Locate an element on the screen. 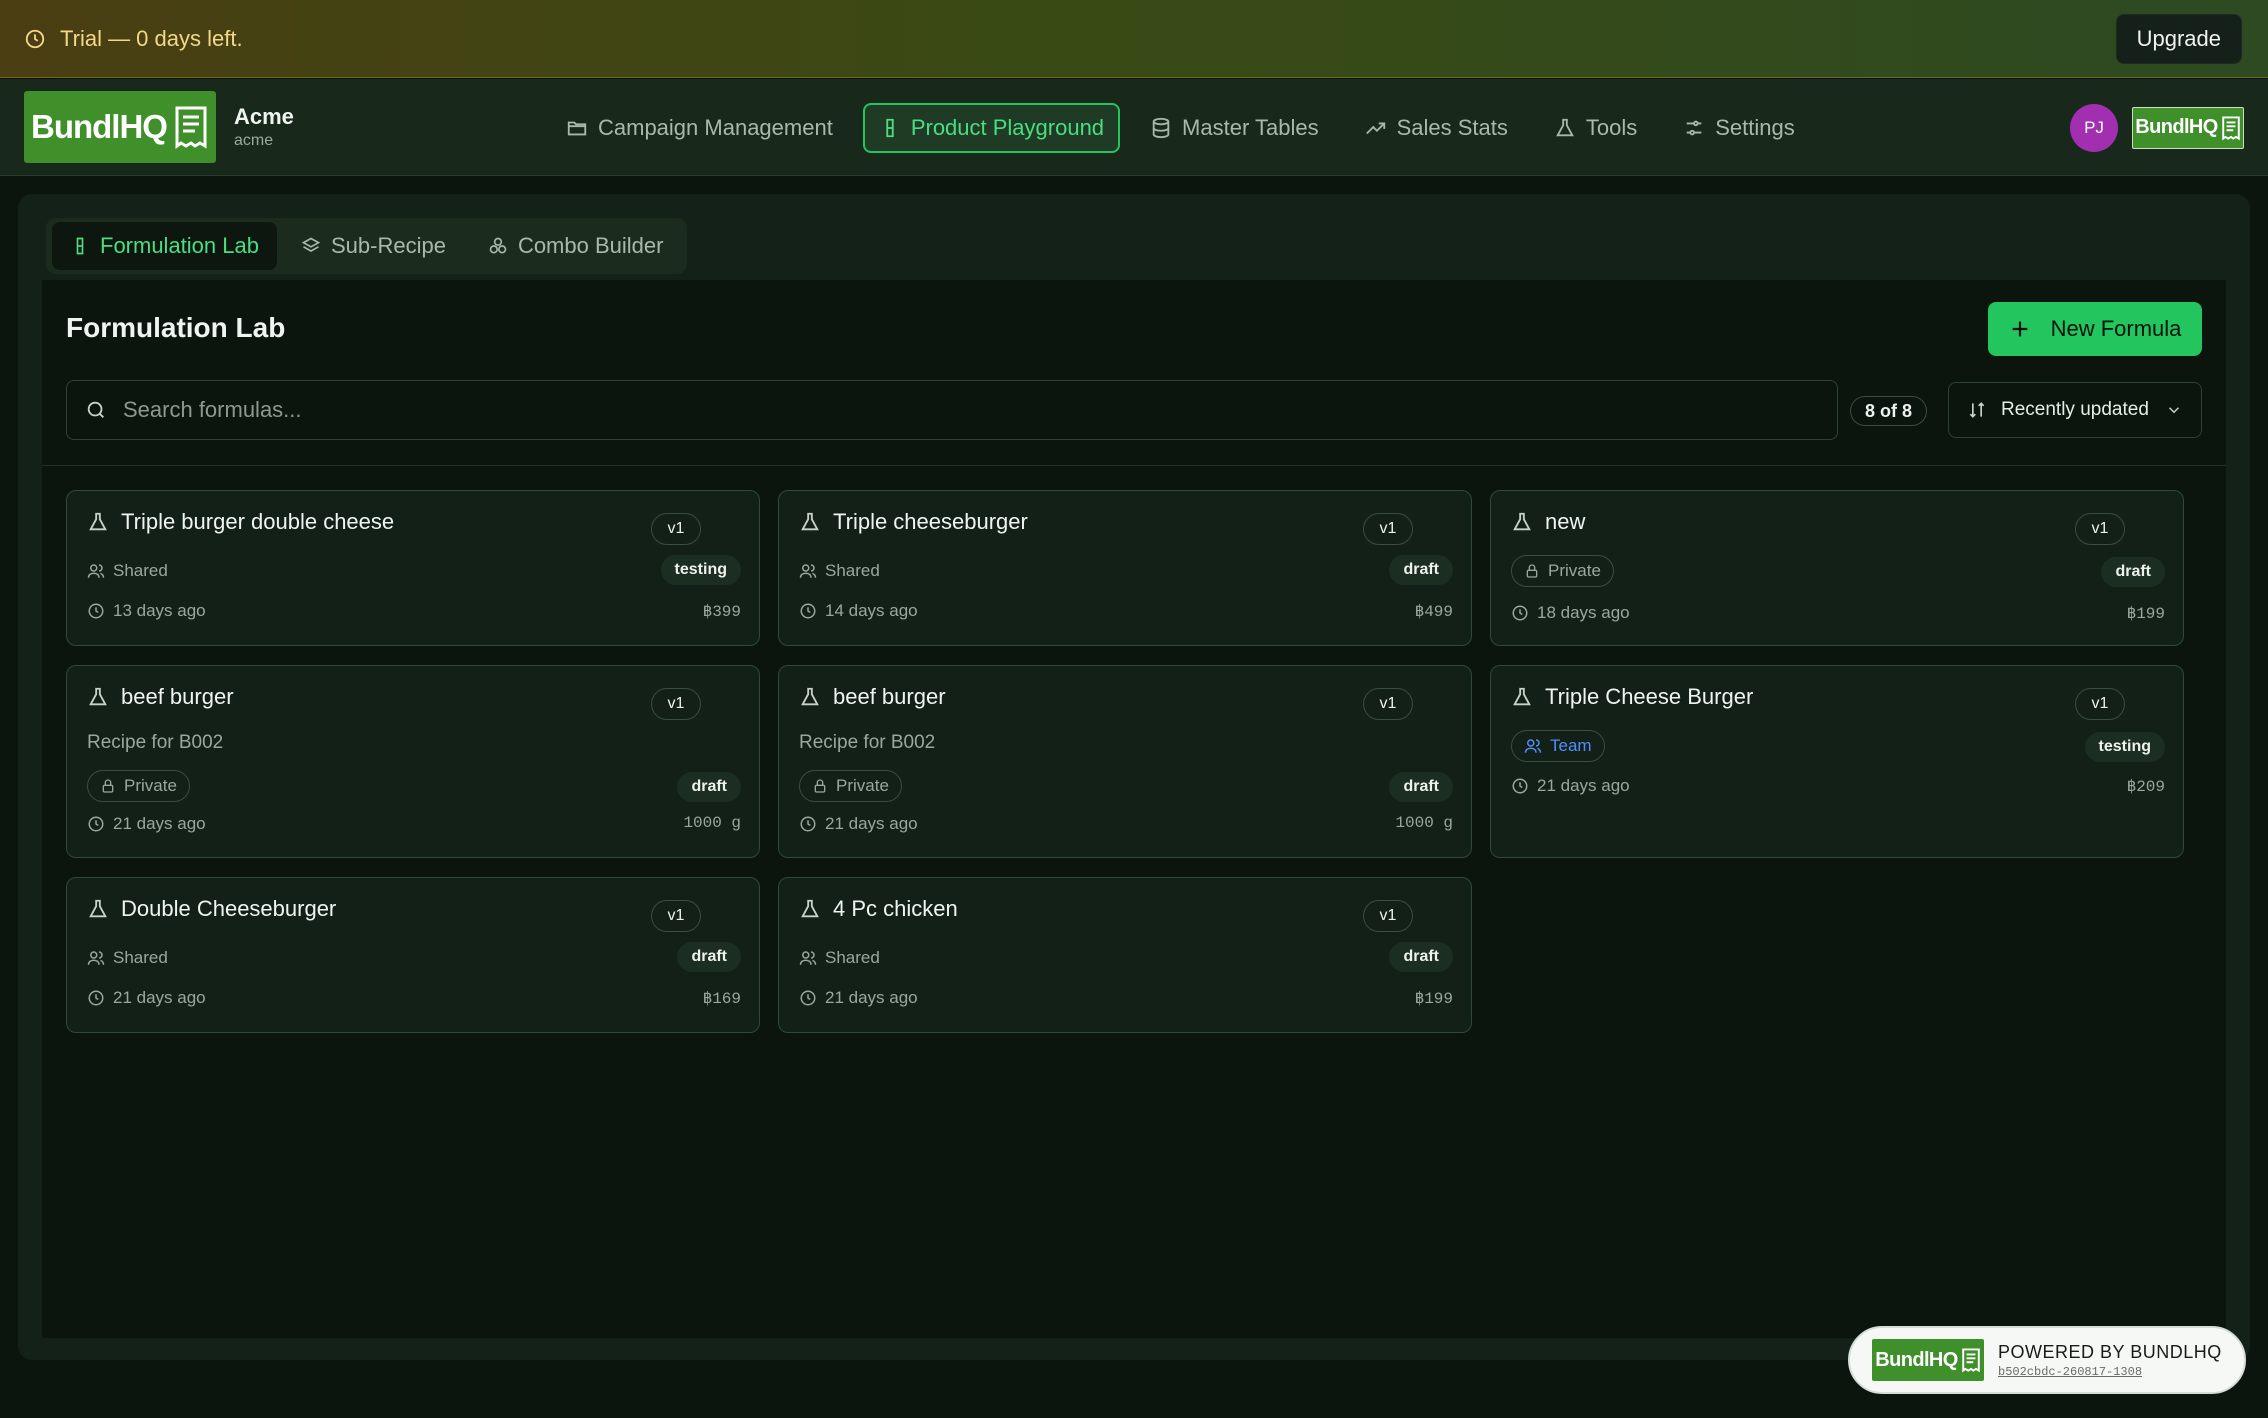 The width and height of the screenshot is (2268, 1418). sort-dropdown: Recently updated is located at coordinates (2075, 410).